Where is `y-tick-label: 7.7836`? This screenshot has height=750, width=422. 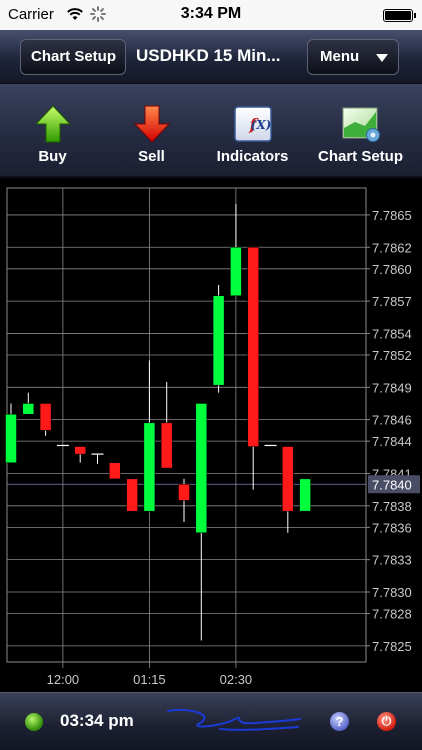
y-tick-label: 7.7836 is located at coordinates (392, 527).